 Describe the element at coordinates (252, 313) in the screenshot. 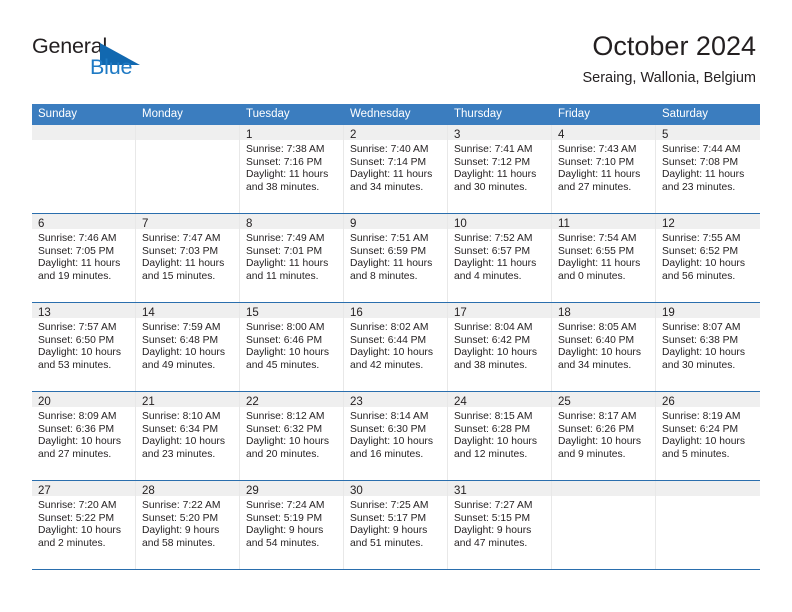

I see `day-number: 15` at that location.